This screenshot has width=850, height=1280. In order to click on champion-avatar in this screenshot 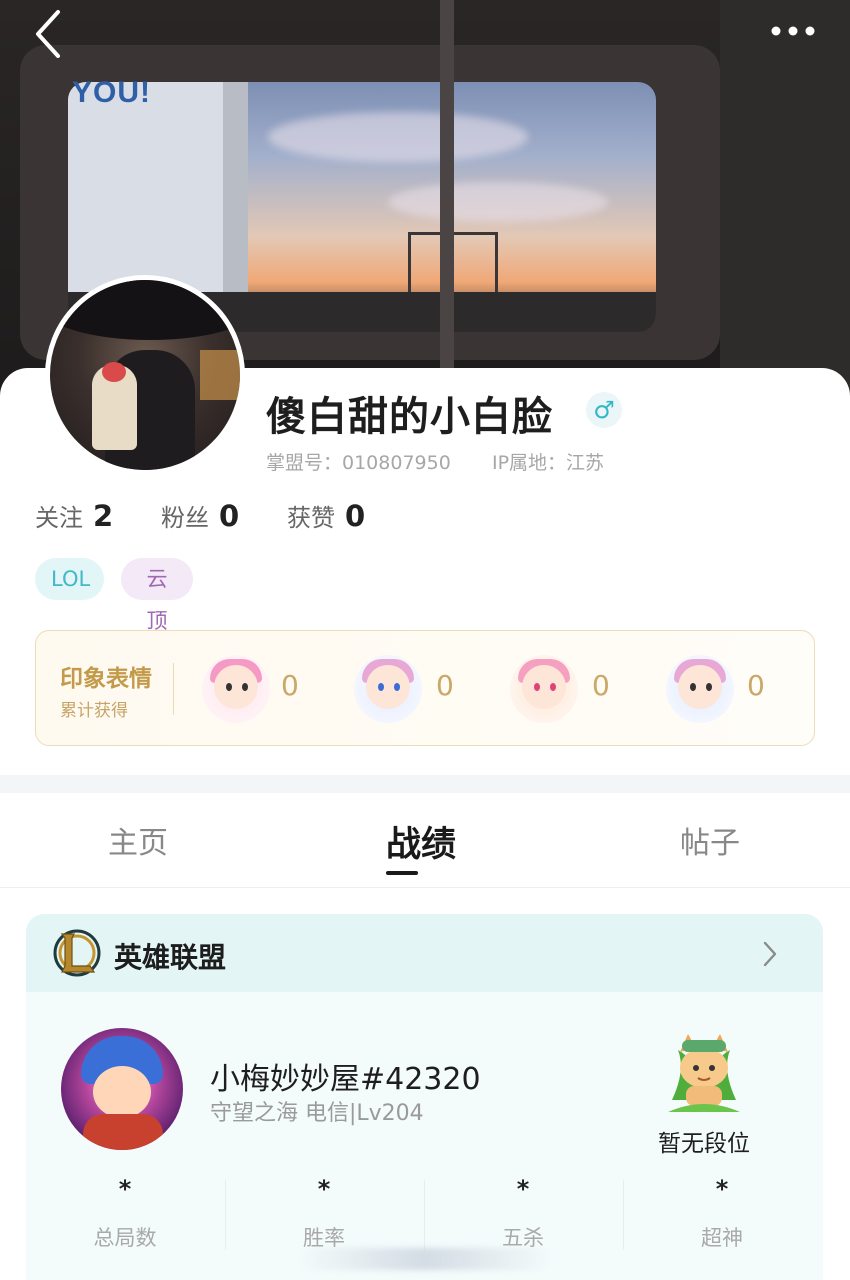, I will do `click(122, 1089)`.